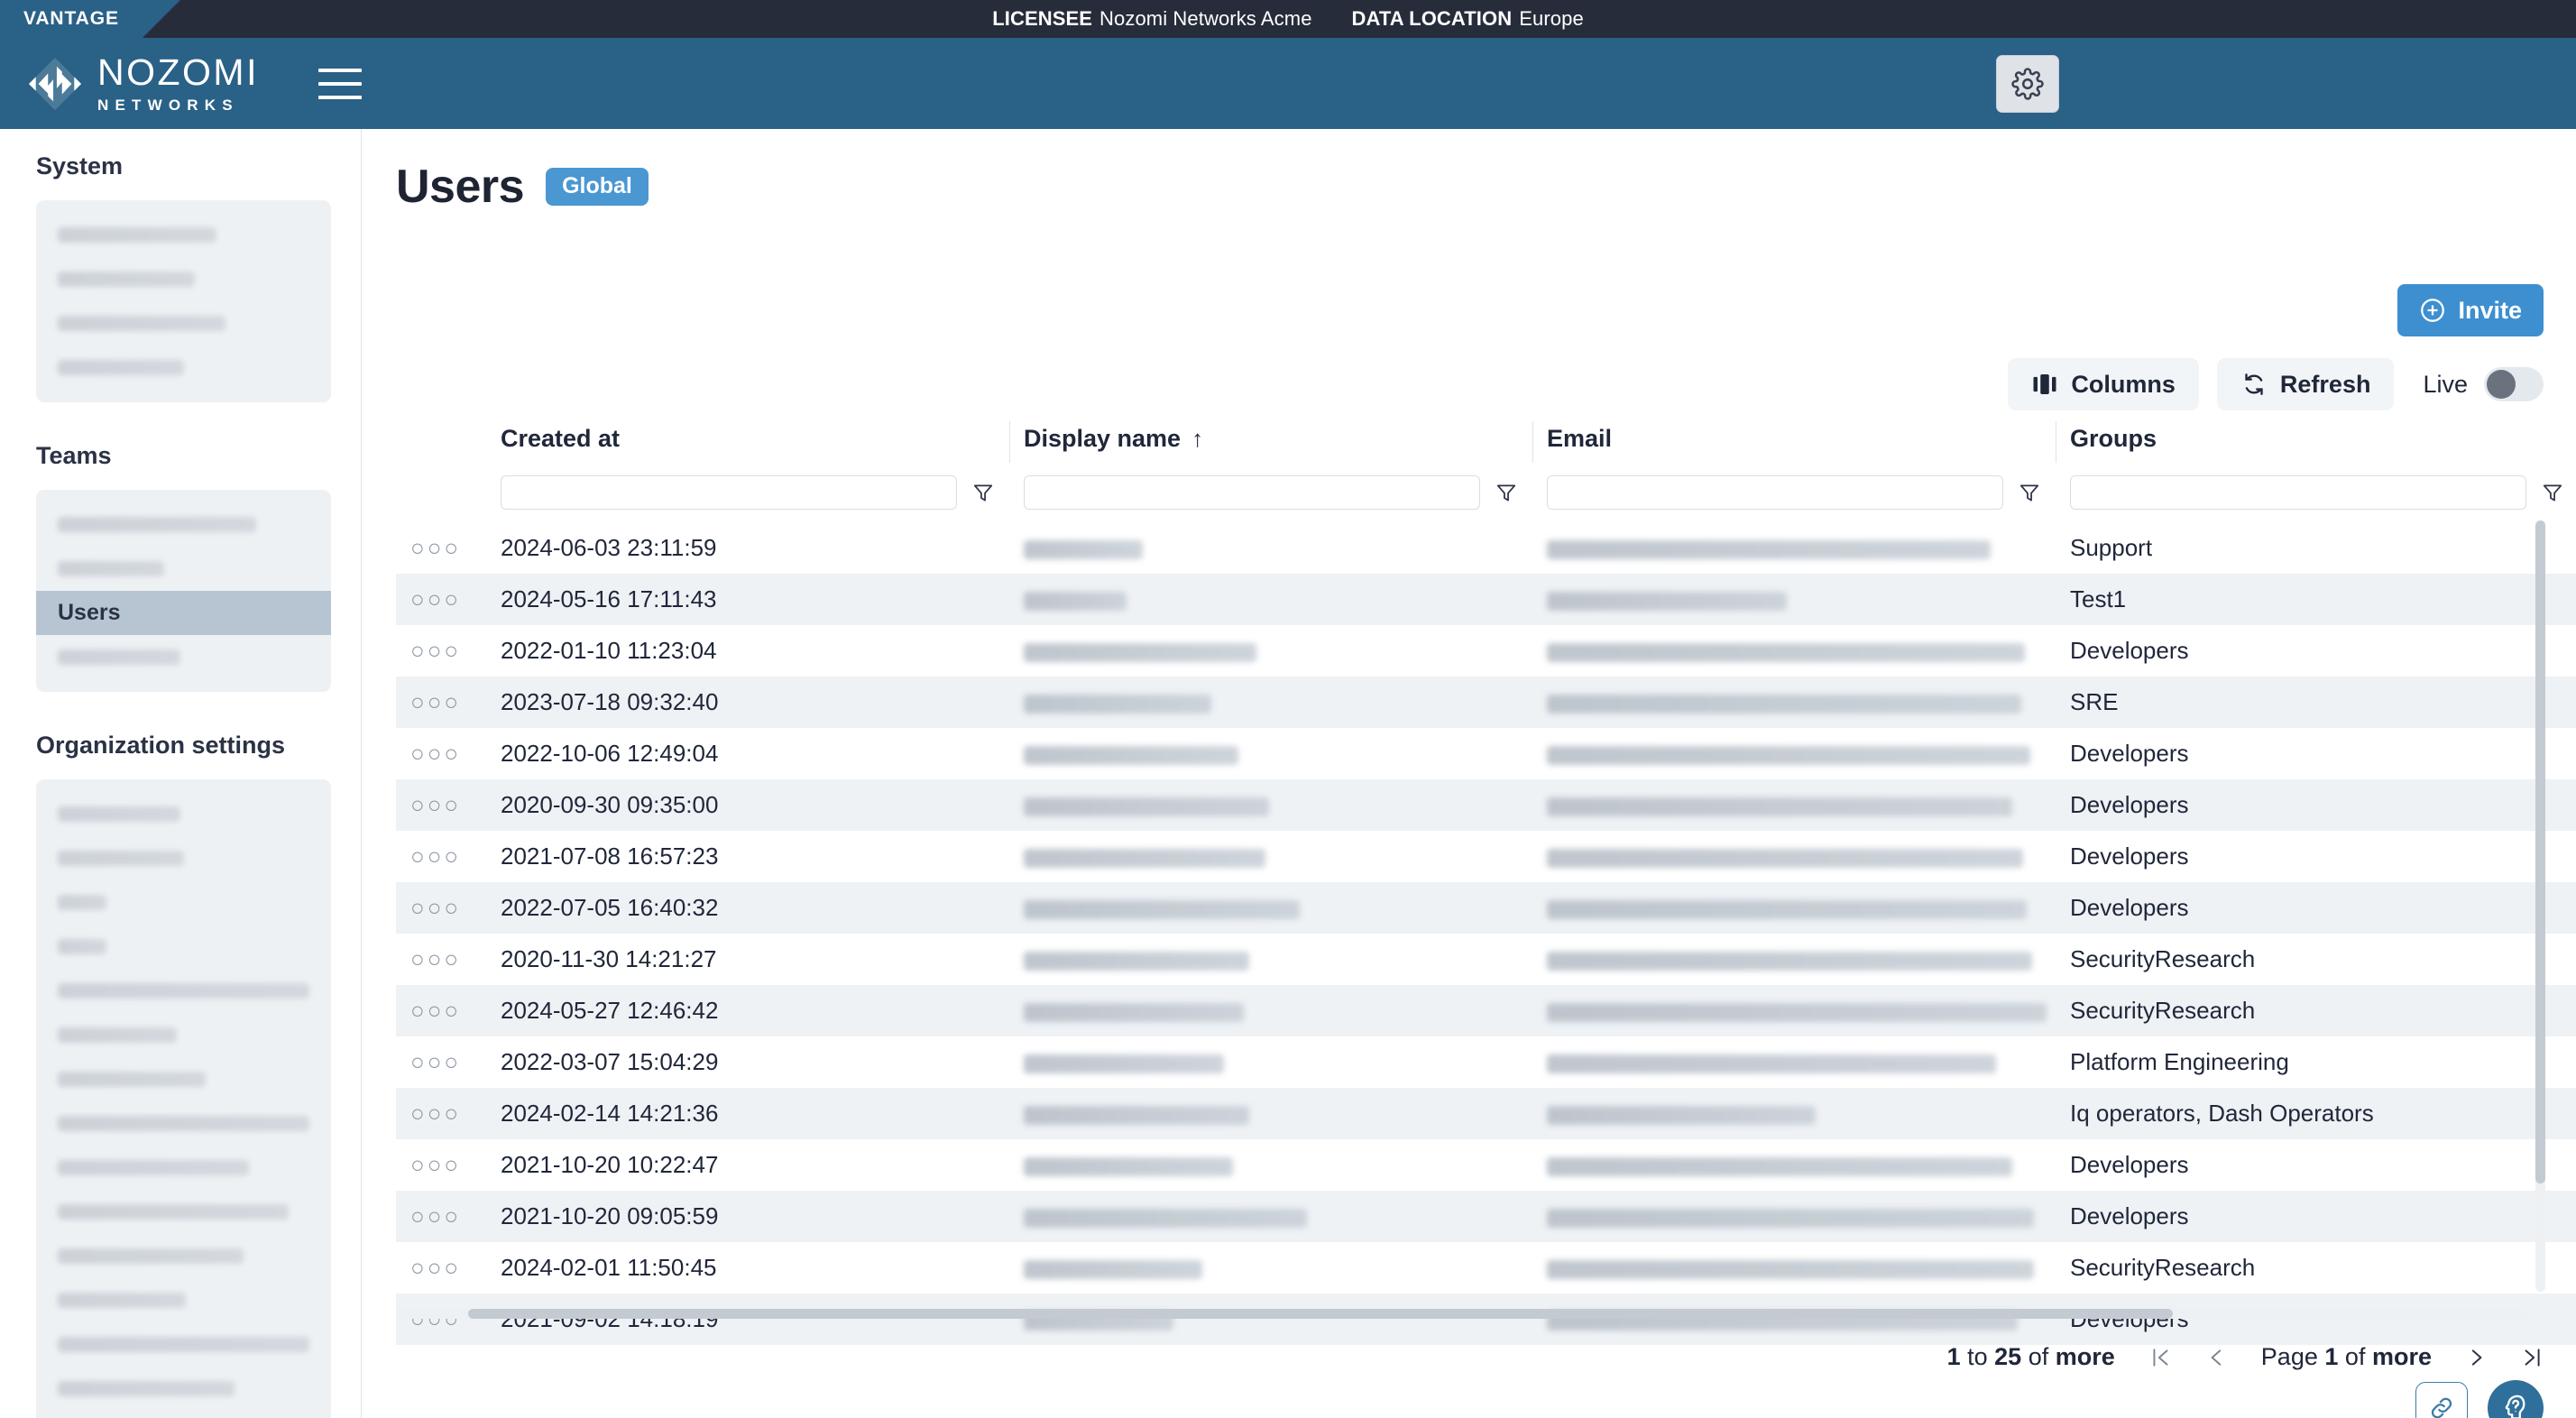 The image size is (2576, 1418). I want to click on table-row: ○○○ 2022-01-10 11:23:04 Developers, so click(1486, 651).